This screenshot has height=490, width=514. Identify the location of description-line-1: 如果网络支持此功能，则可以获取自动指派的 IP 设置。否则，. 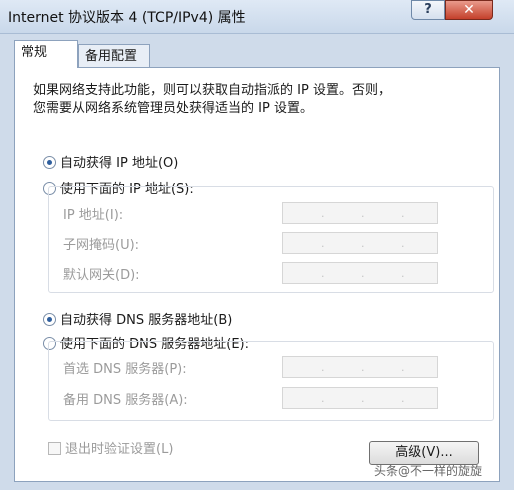
(212, 90).